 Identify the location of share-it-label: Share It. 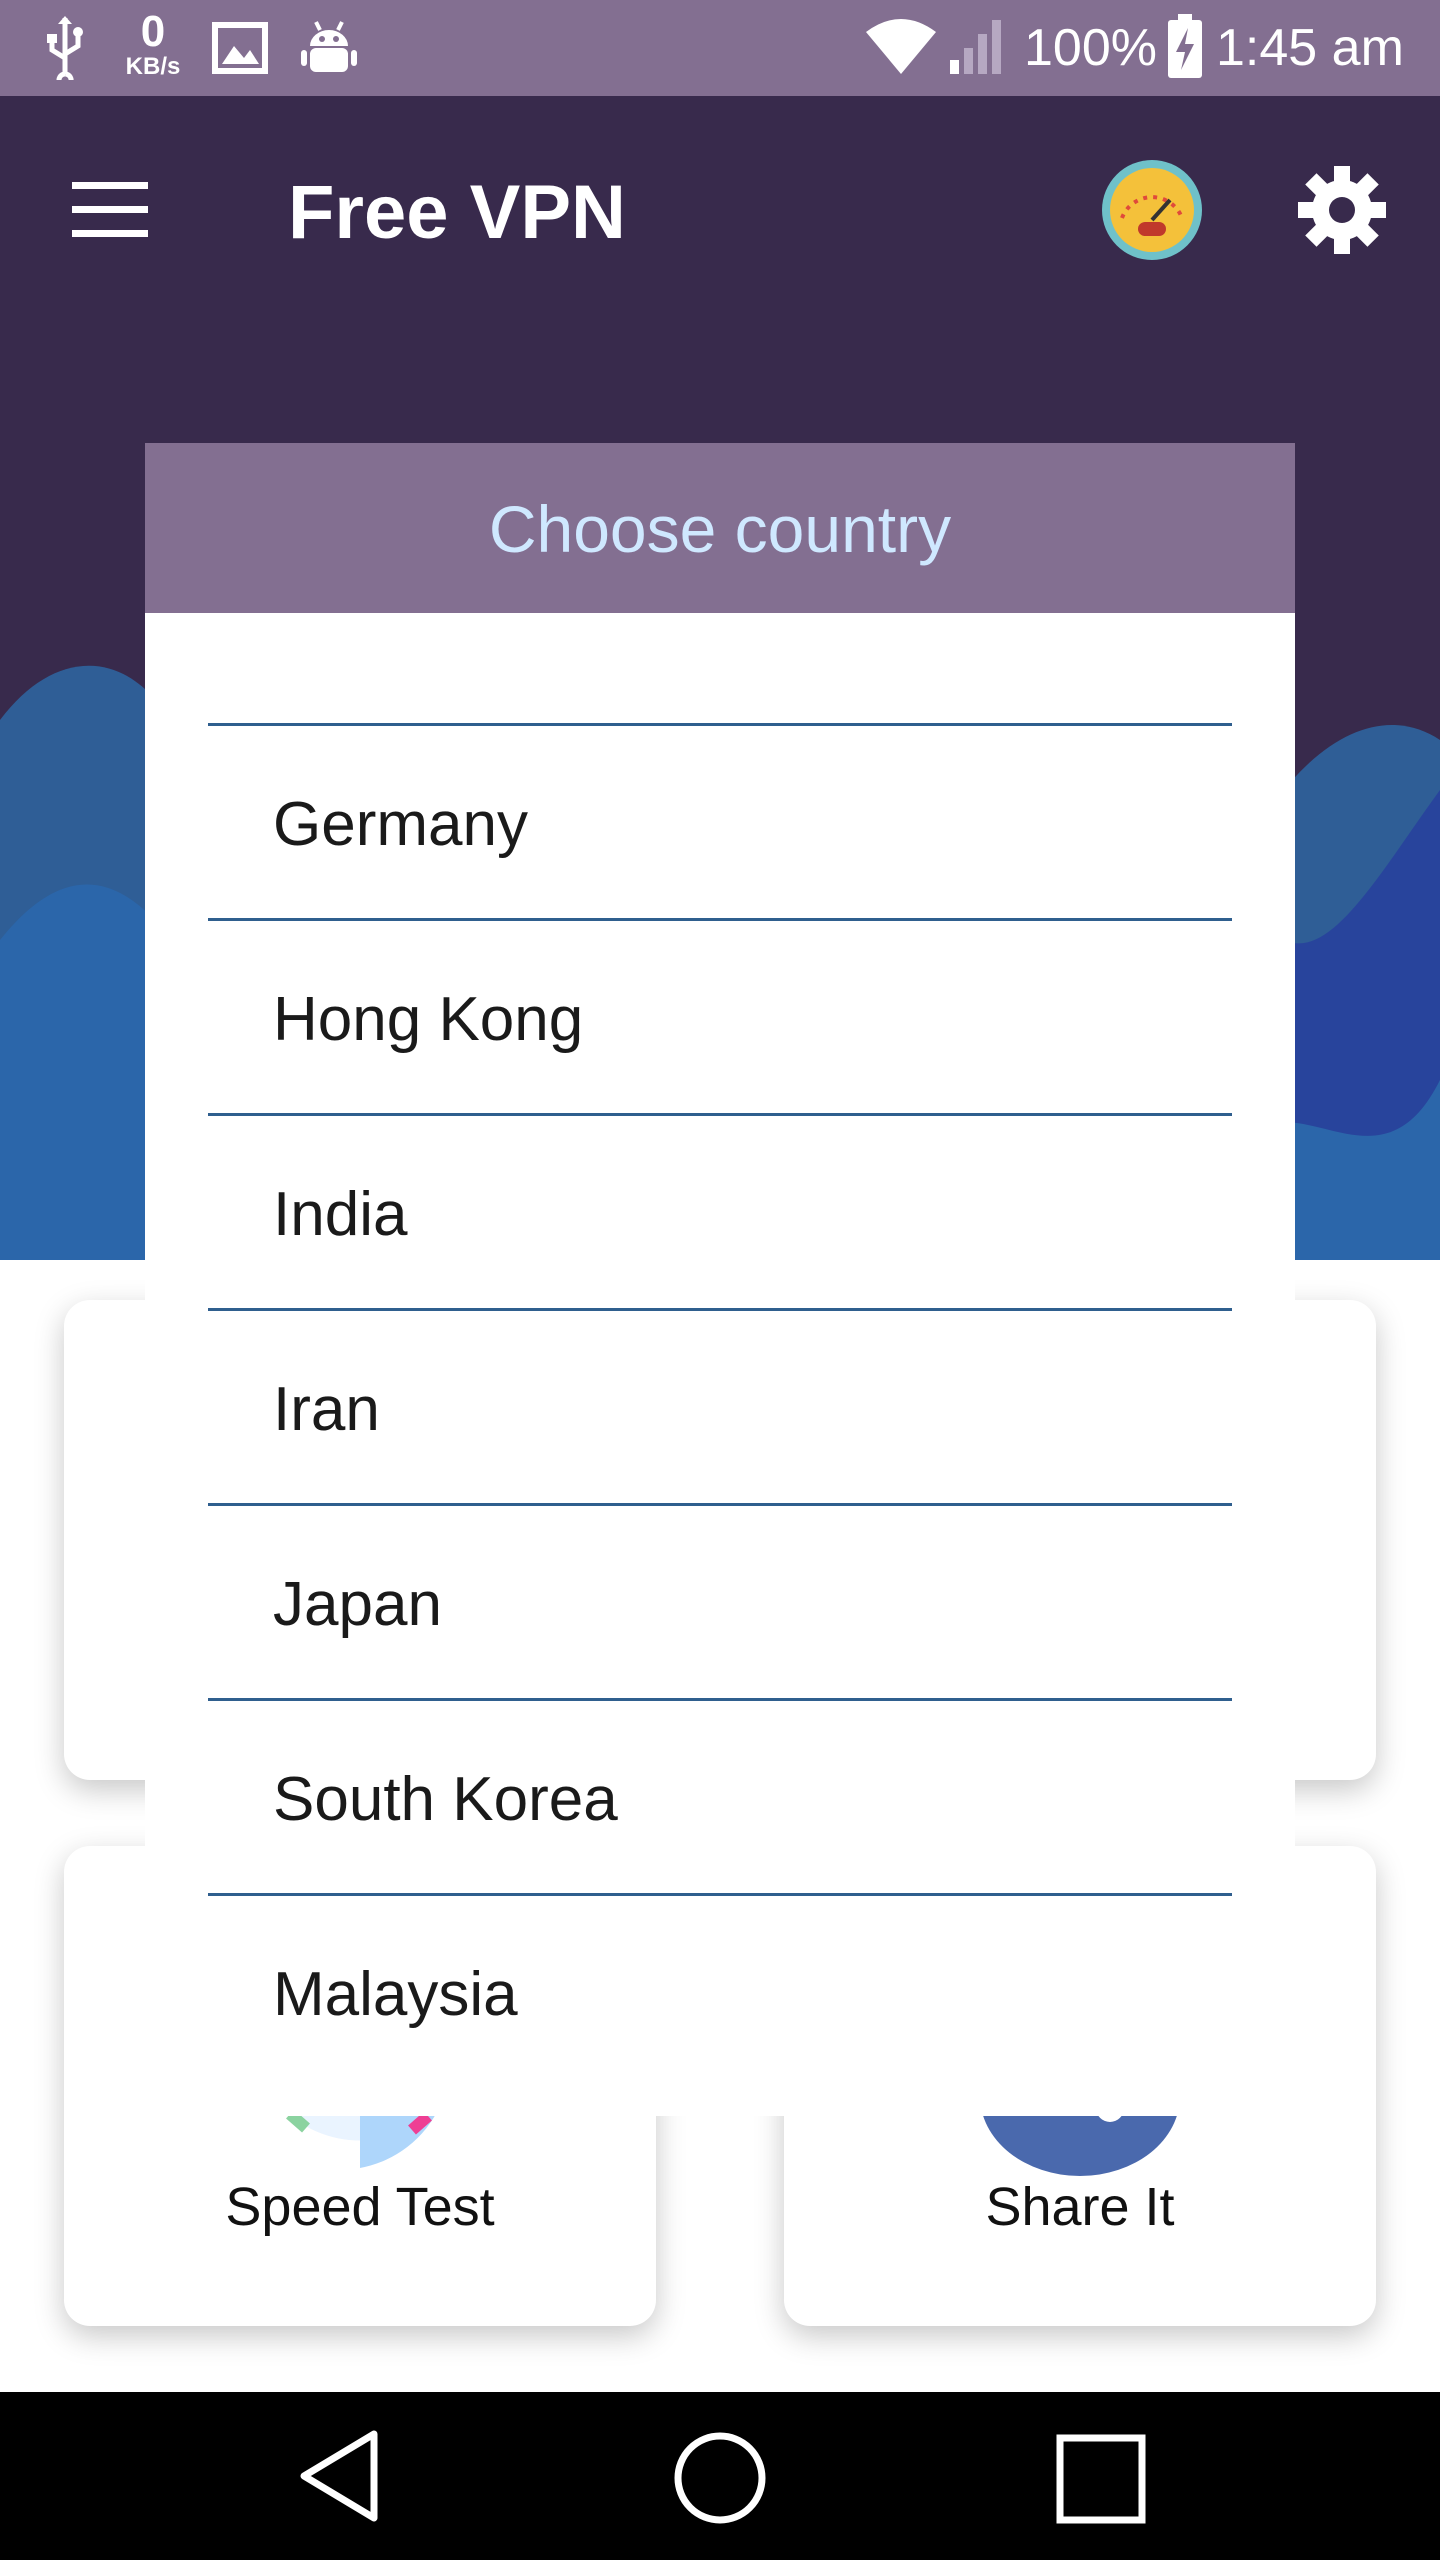
(1080, 2207).